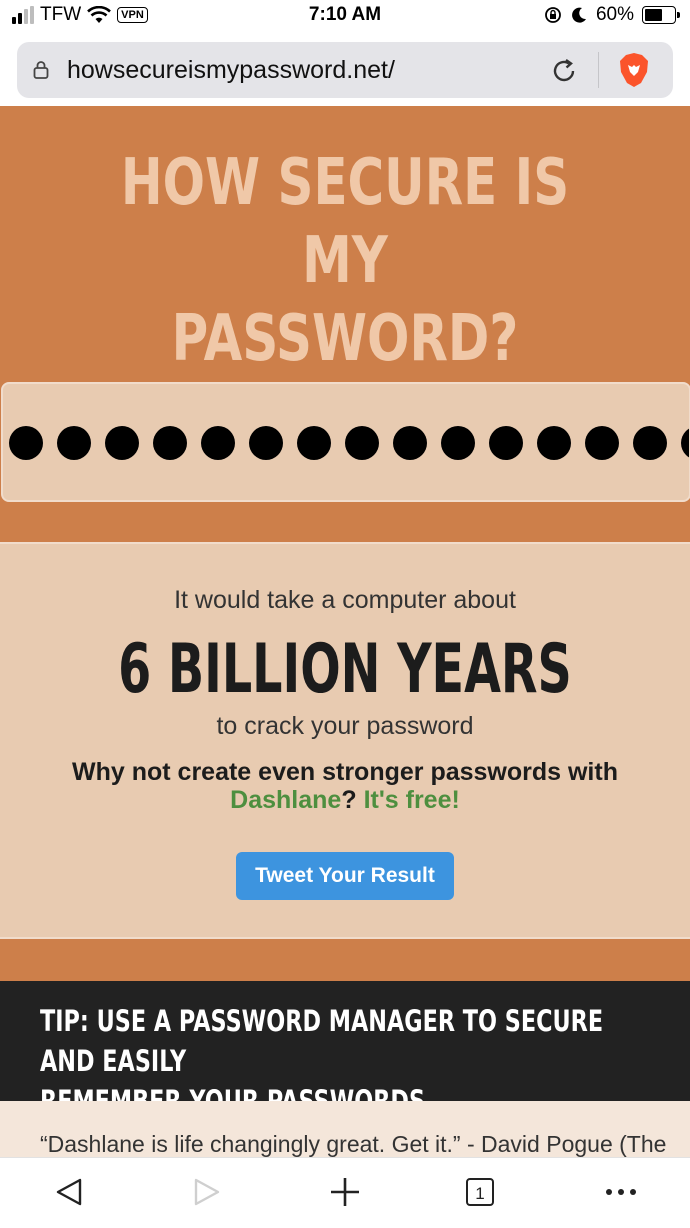  I want to click on lock-icon, so click(41, 70).